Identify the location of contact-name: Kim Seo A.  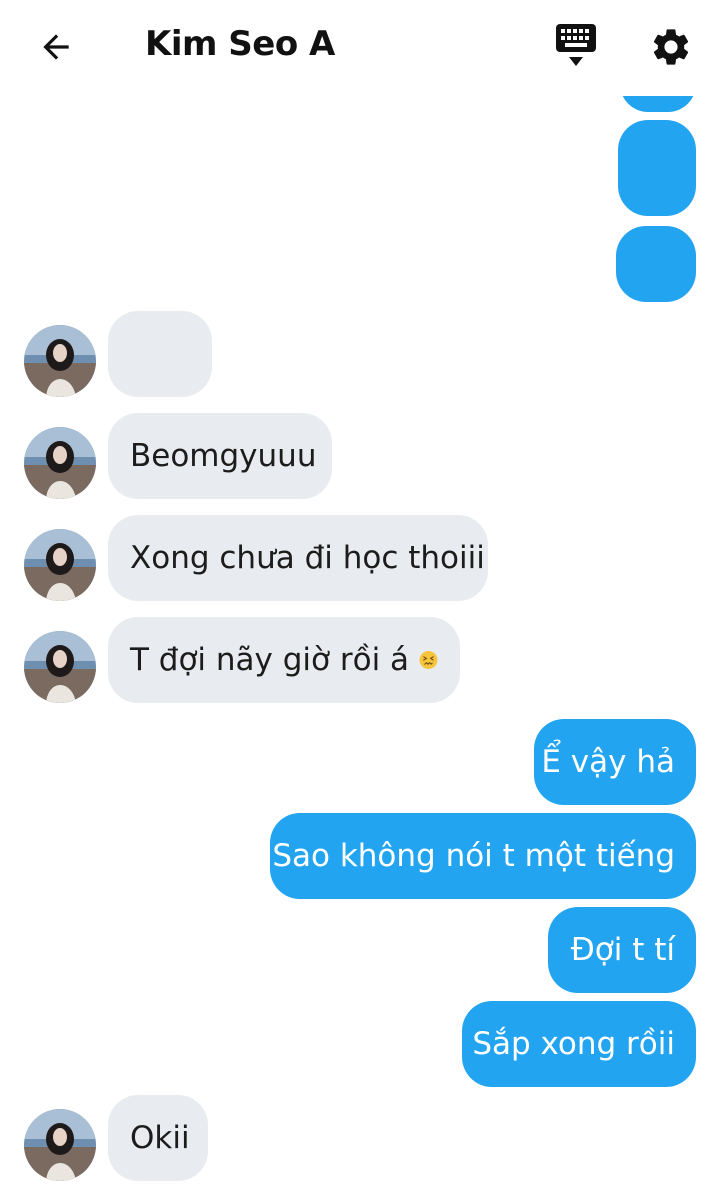
(240, 44).